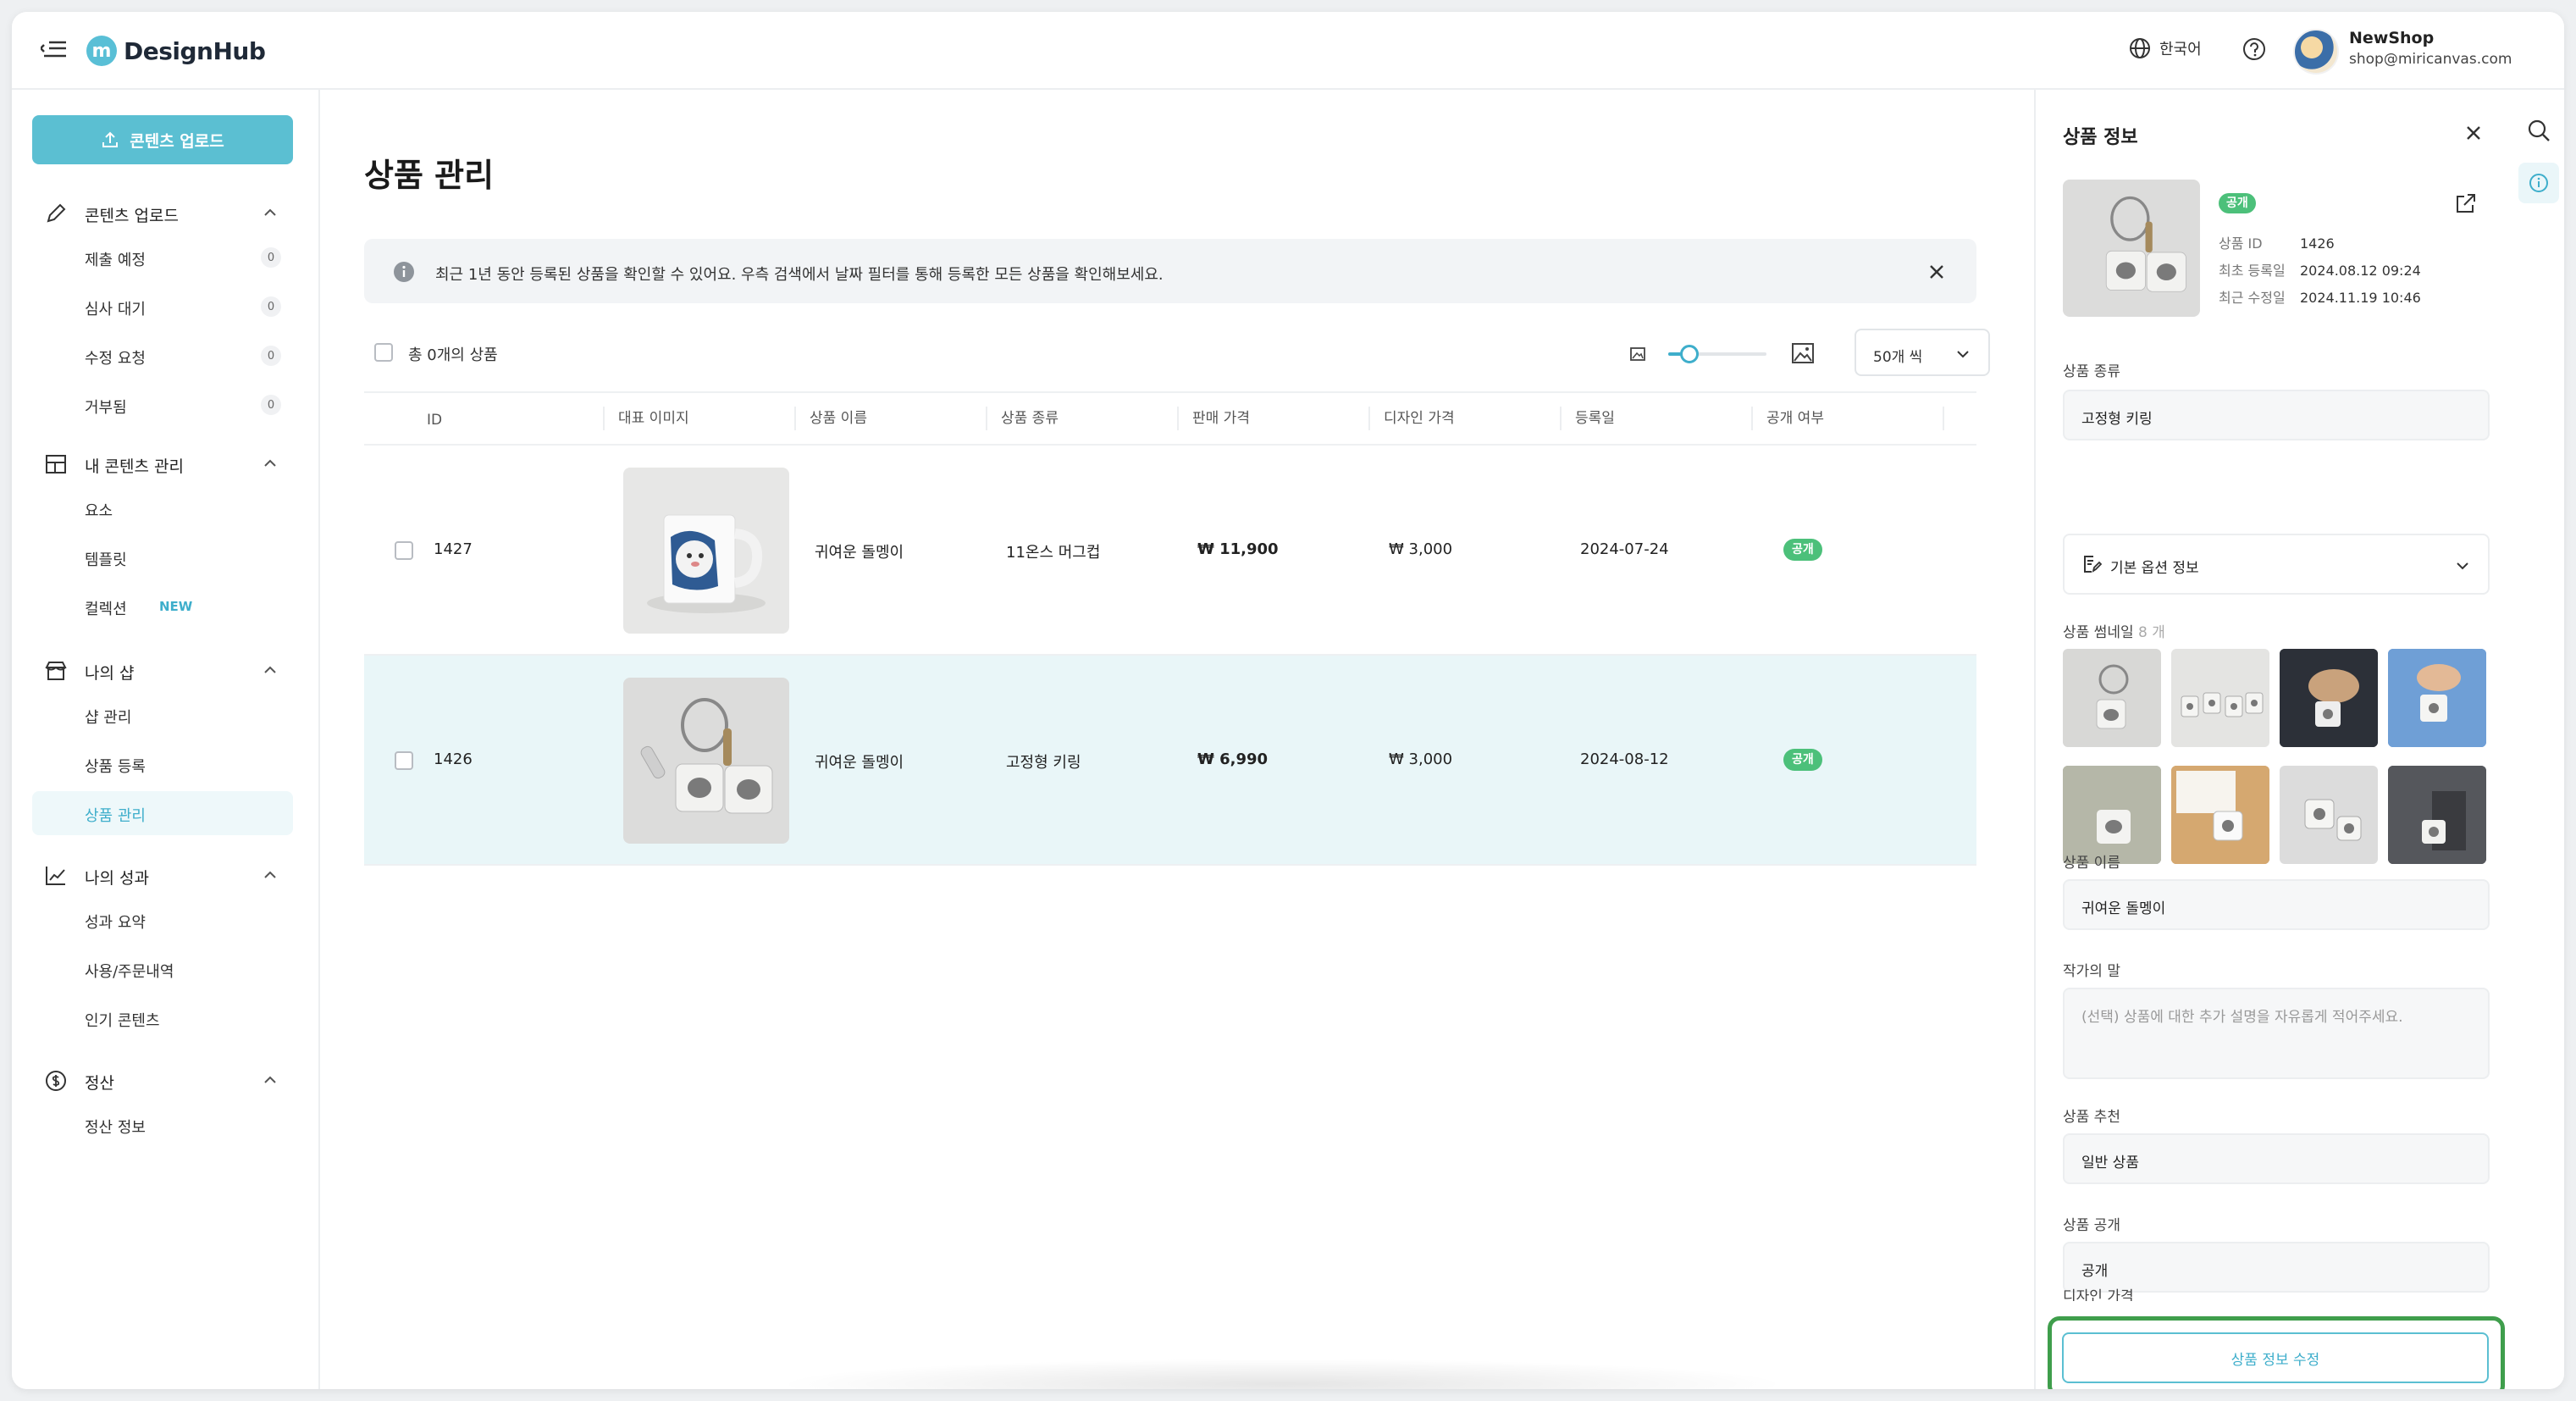 The height and width of the screenshot is (1401, 2576). I want to click on thumbnail-size-slider, so click(1726, 353).